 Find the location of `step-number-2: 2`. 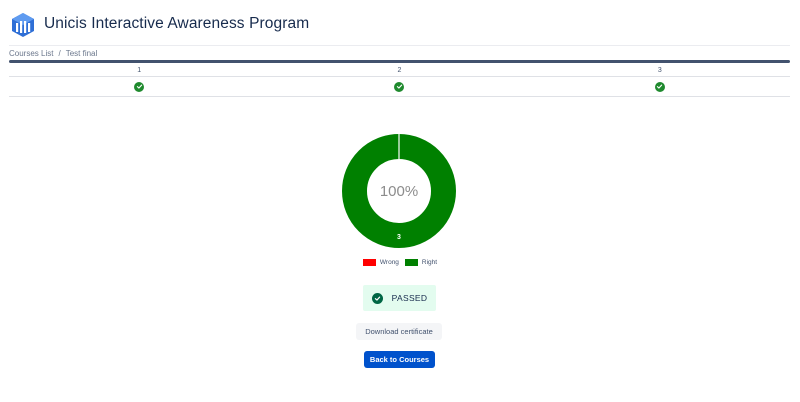

step-number-2: 2 is located at coordinates (399, 70).